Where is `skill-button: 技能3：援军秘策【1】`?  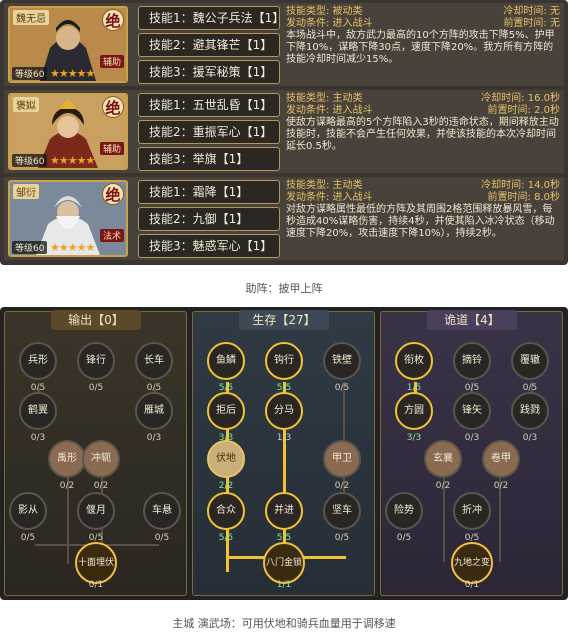
skill-button: 技能3：援军秘策【1】 is located at coordinates (209, 72).